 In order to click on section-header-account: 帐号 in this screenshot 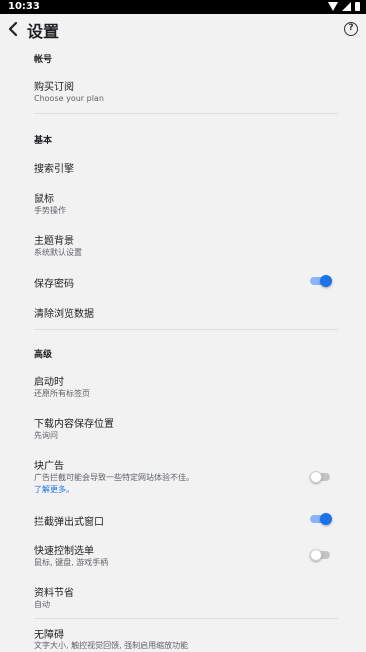, I will do `click(43, 60)`.